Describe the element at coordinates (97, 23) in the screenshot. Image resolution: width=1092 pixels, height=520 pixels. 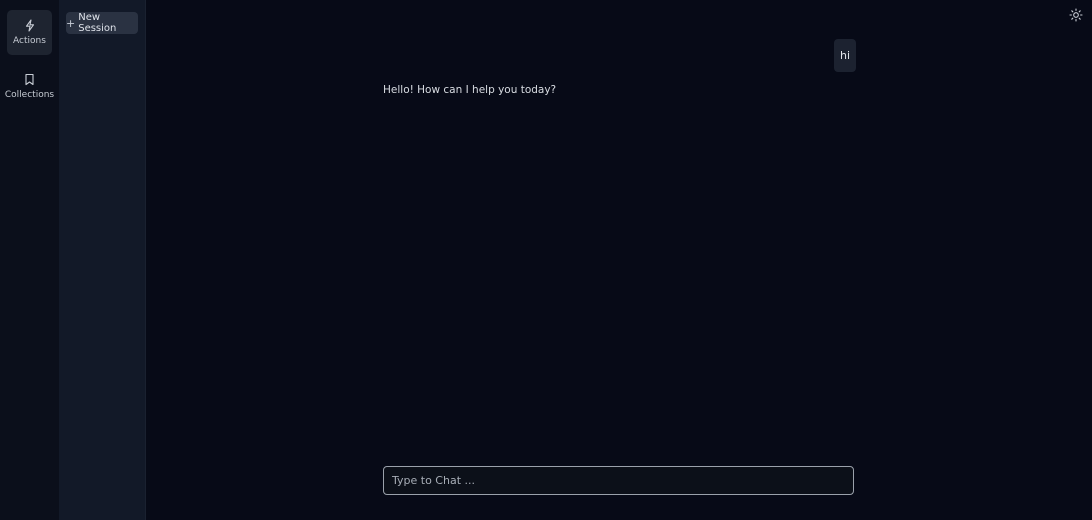
I see `new-session-label: New Session` at that location.